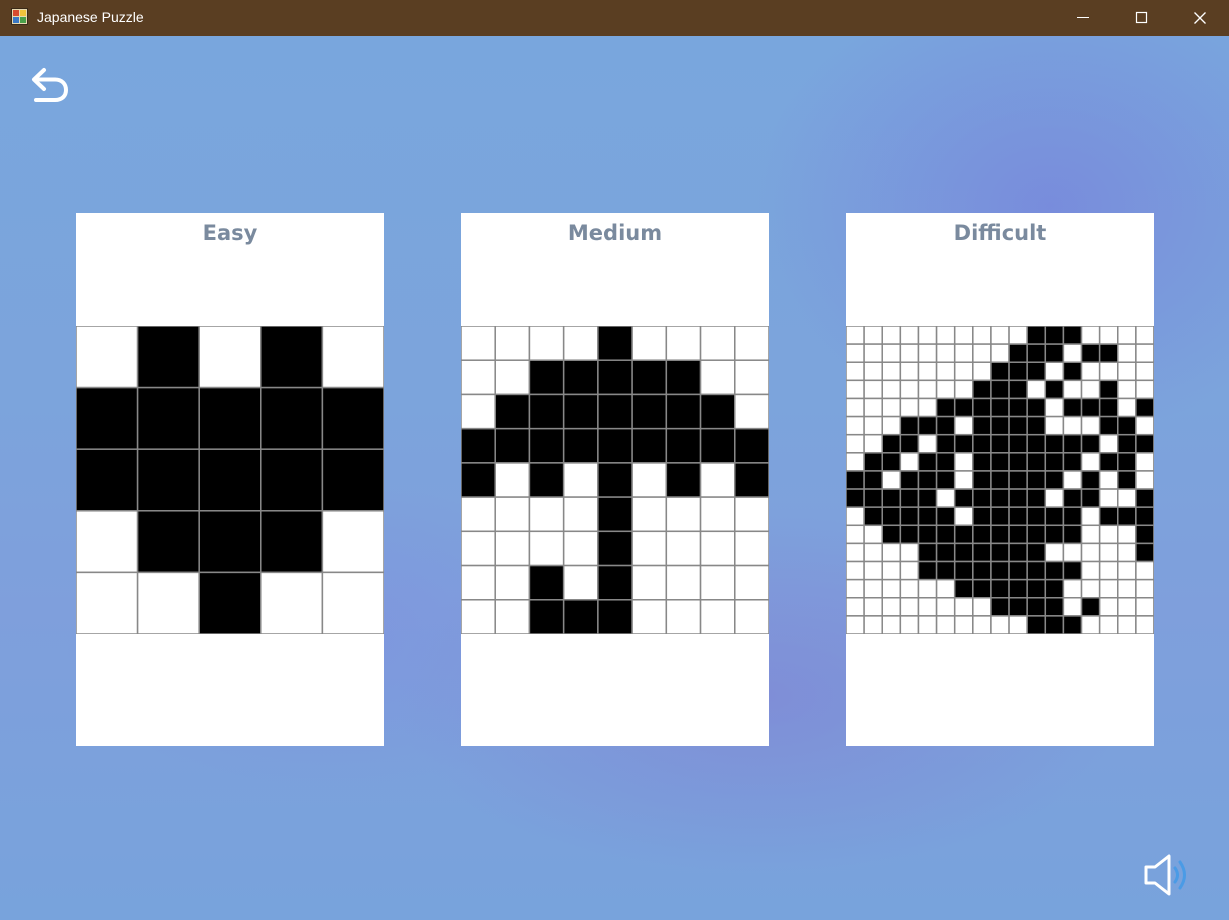  Describe the element at coordinates (1168, 875) in the screenshot. I see `sound-toggle-button` at that location.